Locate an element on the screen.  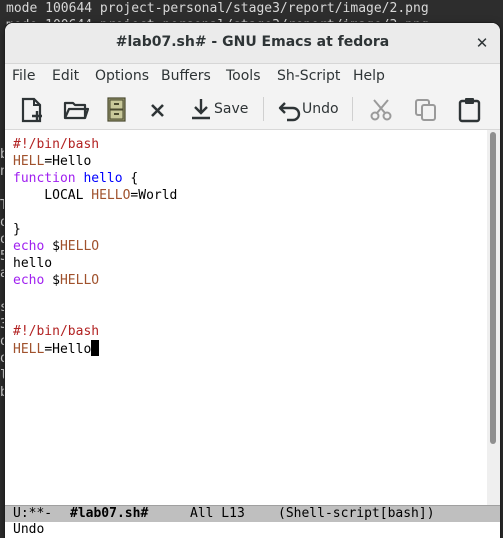
echo-message: Undo is located at coordinates (29, 529).